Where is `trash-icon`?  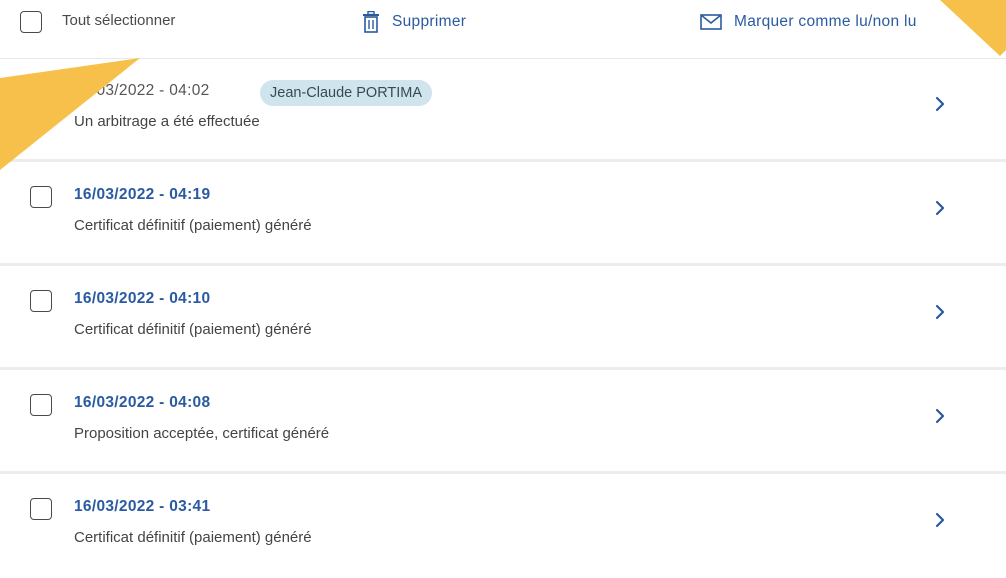 trash-icon is located at coordinates (371, 22).